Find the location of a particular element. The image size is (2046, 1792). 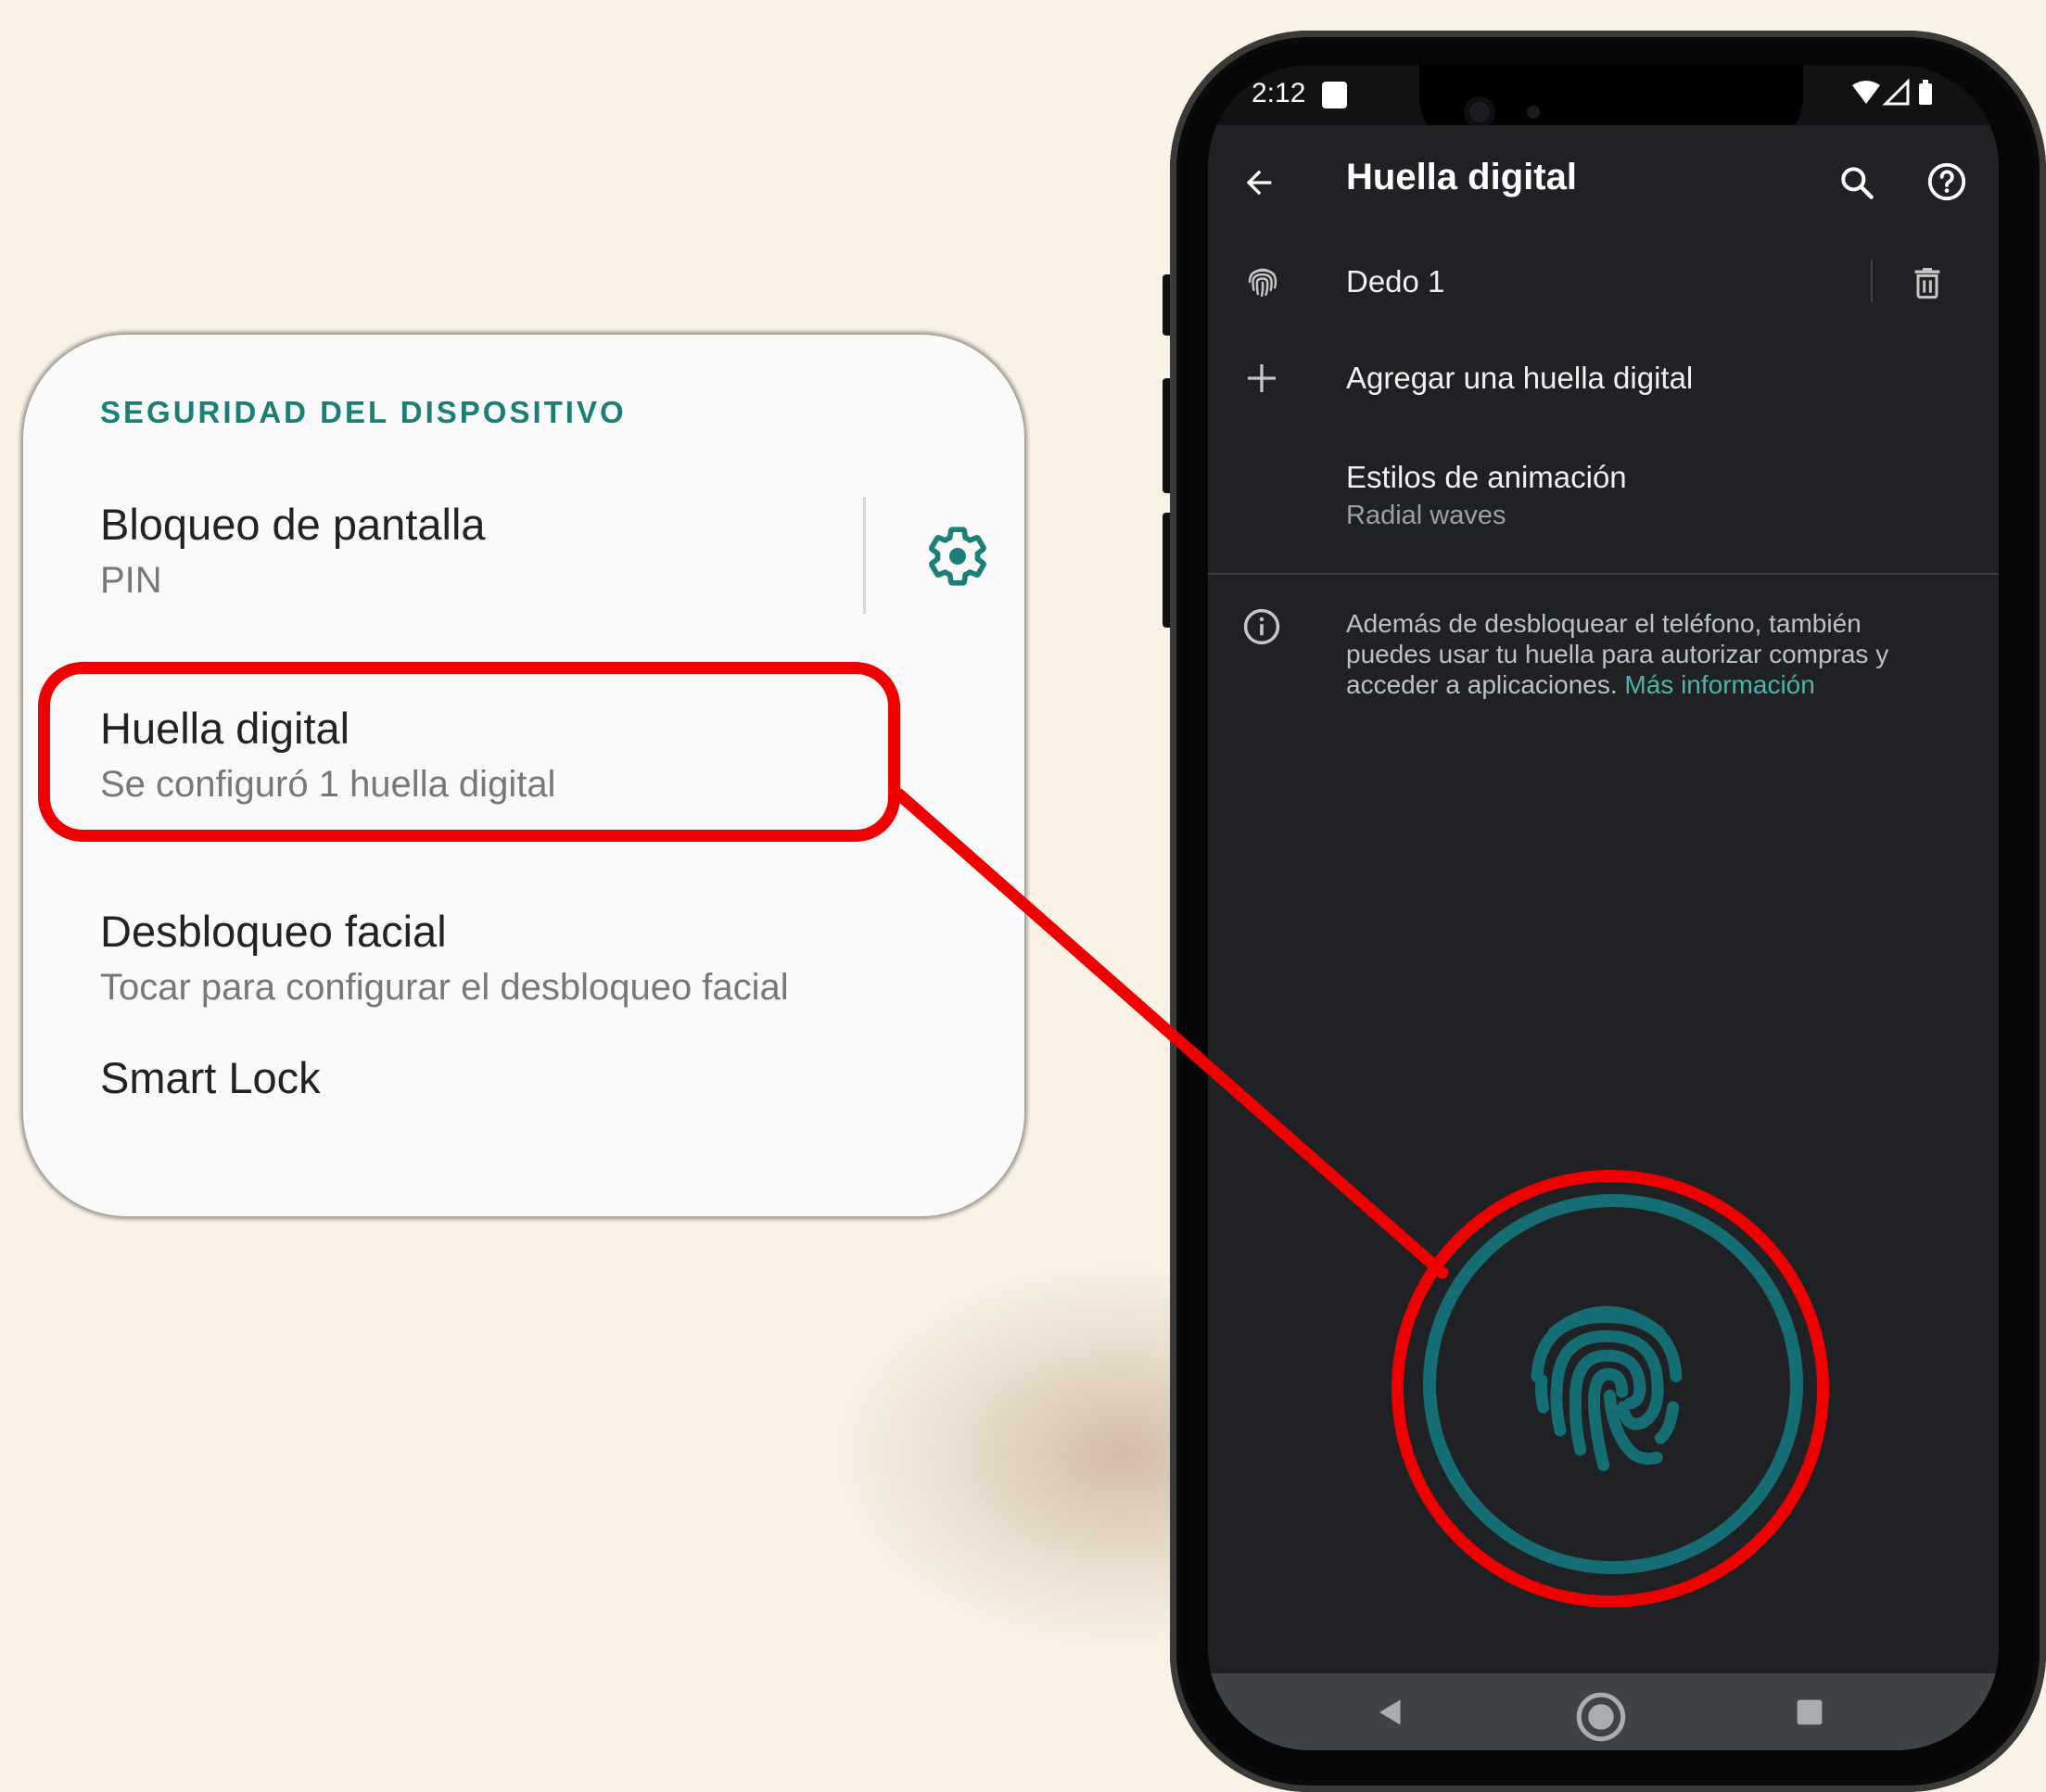

highlight-circle is located at coordinates (1610, 1389).